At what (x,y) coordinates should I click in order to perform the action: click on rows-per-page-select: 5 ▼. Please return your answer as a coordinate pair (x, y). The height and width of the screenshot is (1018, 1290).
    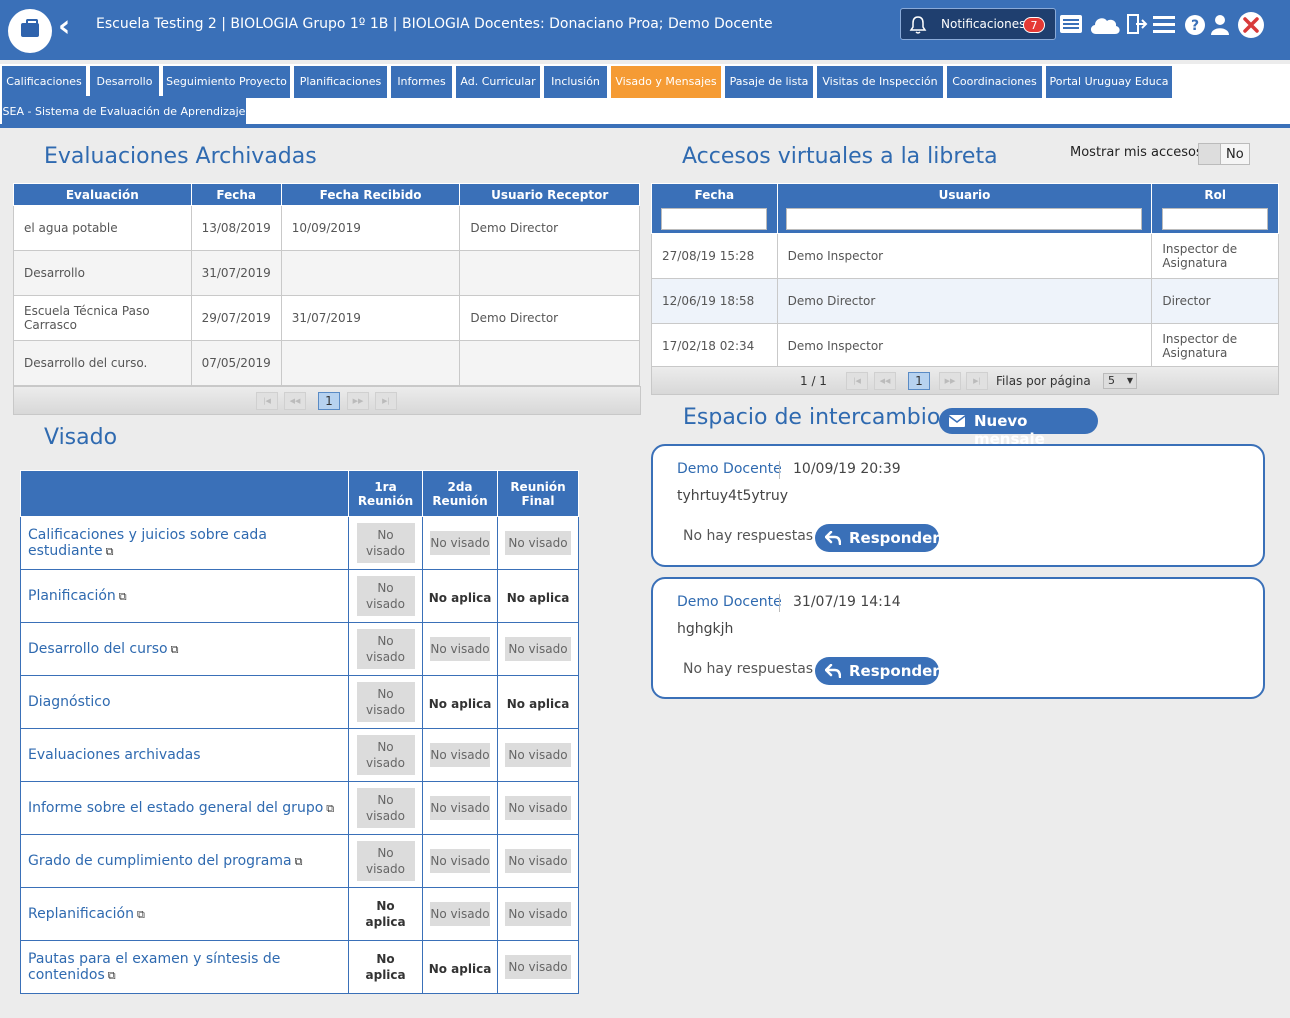
    Looking at the image, I should click on (1120, 381).